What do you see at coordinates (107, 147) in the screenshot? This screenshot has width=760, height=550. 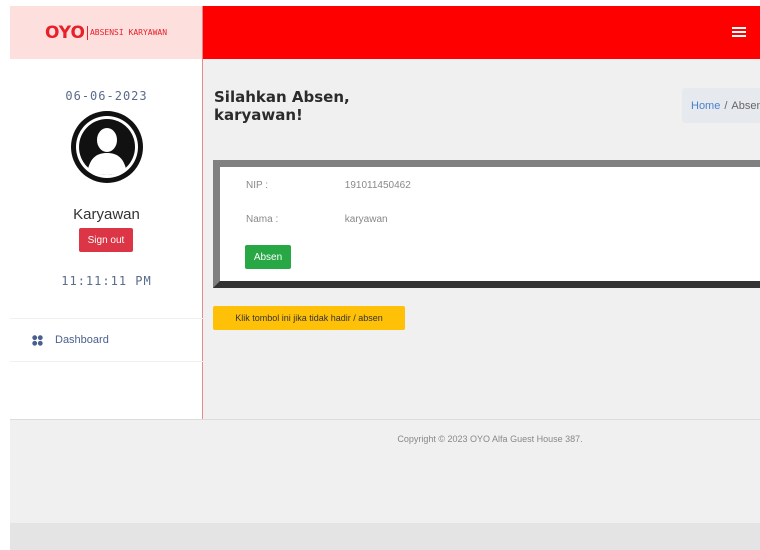 I see `avatar-icon` at bounding box center [107, 147].